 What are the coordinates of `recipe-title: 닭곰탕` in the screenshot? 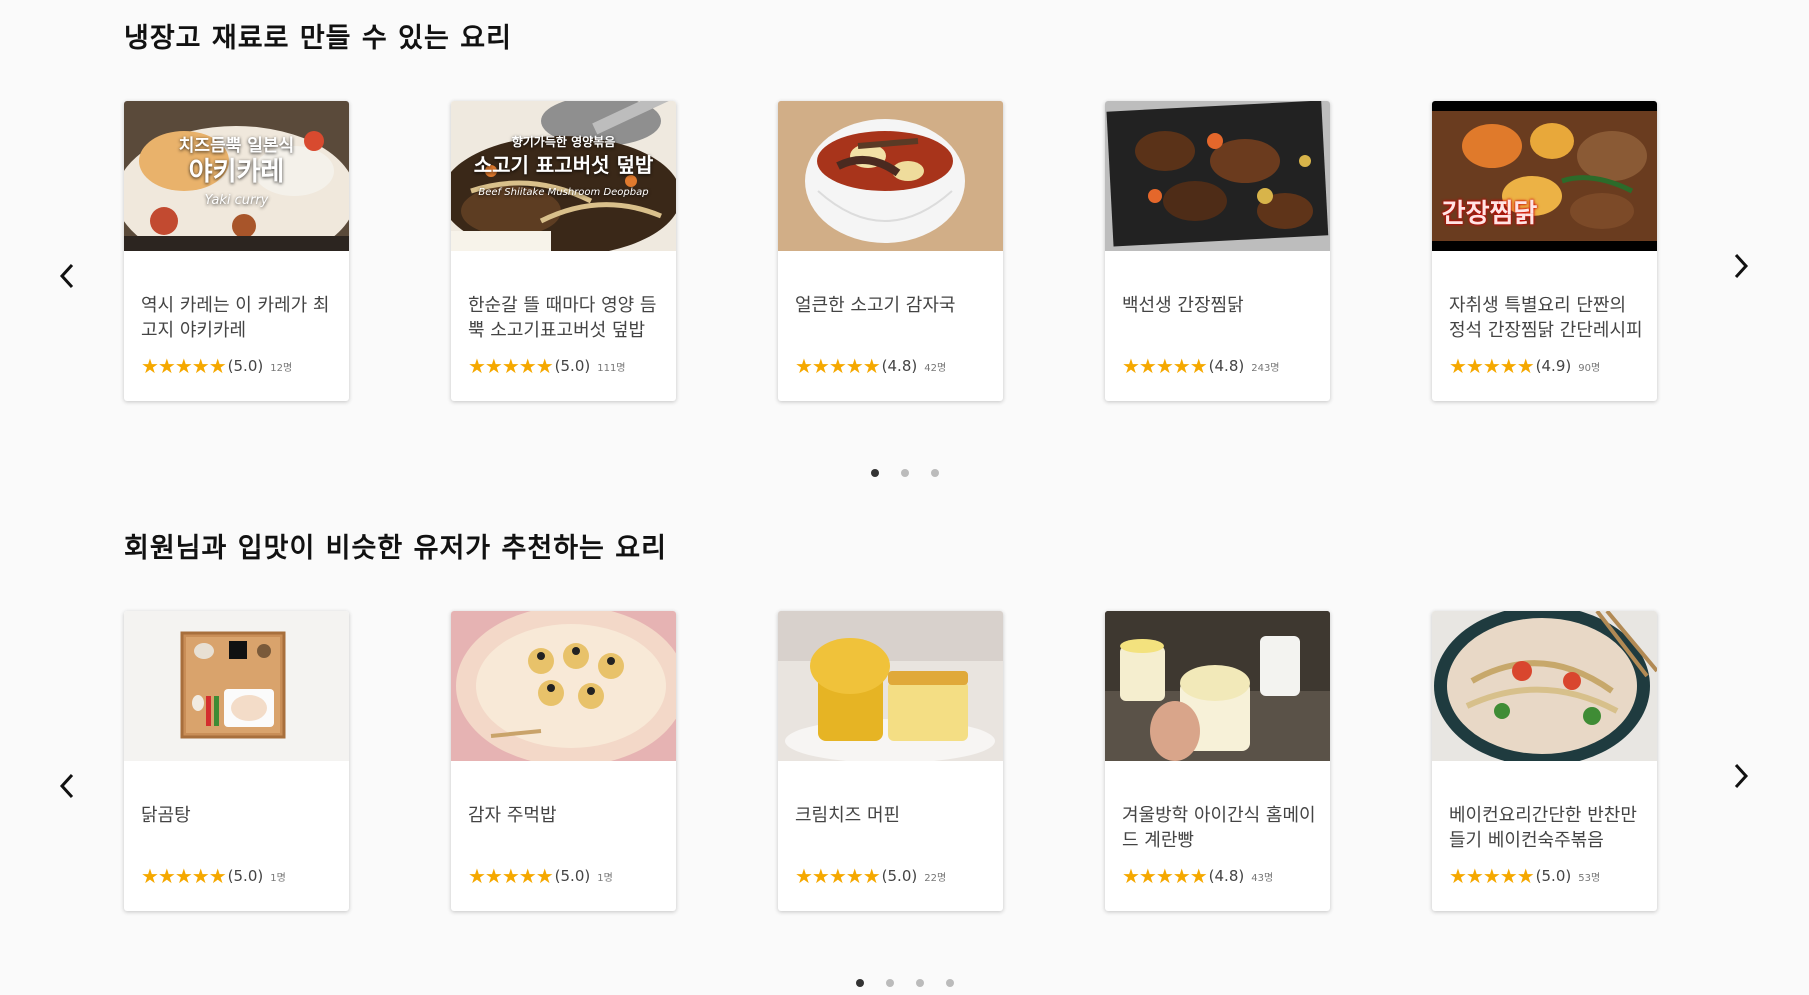 It's located at (238, 815).